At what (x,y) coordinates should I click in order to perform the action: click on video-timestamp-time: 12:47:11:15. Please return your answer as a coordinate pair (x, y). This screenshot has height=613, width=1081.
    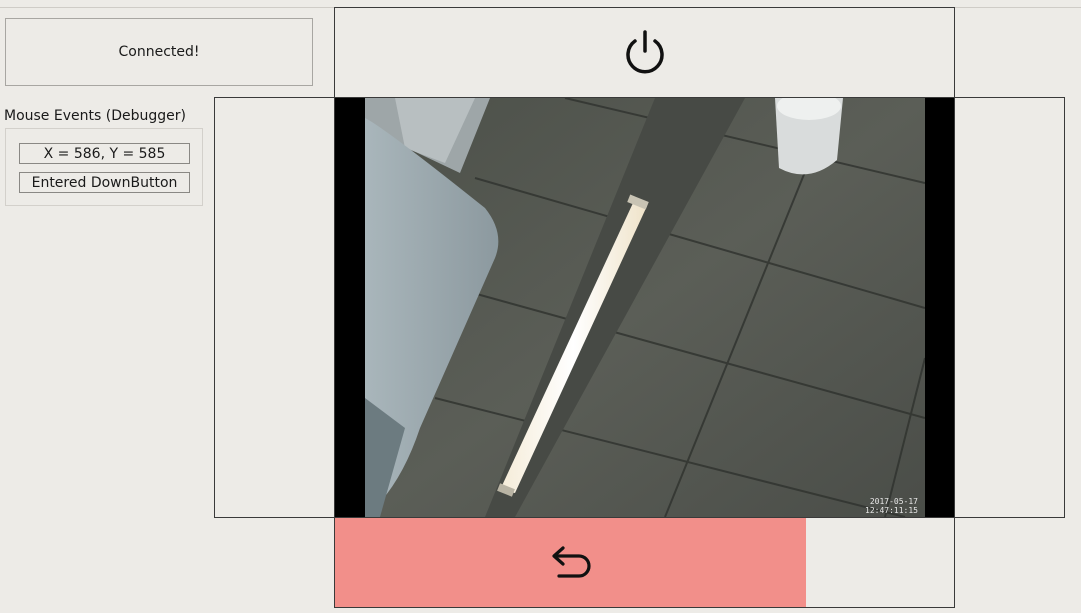
    Looking at the image, I should click on (891, 510).